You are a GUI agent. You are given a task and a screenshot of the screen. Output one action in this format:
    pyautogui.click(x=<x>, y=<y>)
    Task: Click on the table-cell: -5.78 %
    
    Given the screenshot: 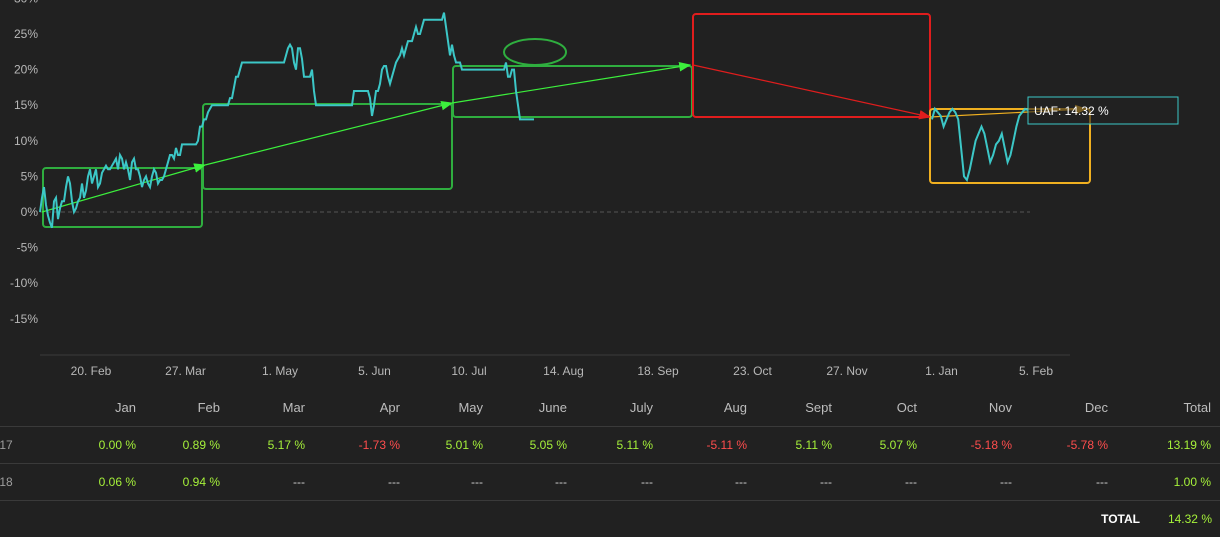 What is the action you would take?
    pyautogui.click(x=1087, y=445)
    